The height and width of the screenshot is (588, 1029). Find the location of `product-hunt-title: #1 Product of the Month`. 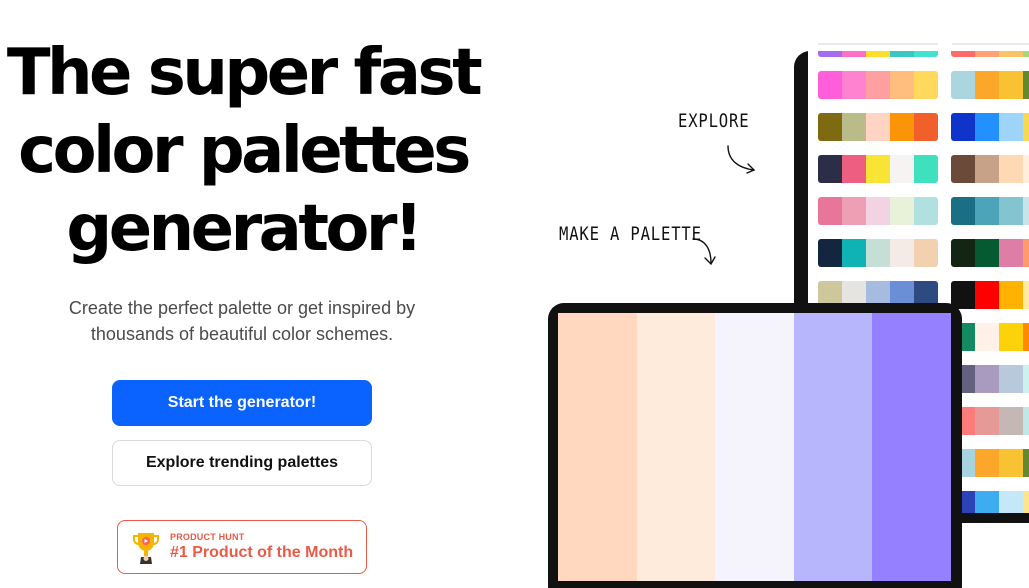

product-hunt-title: #1 Product of the Month is located at coordinates (262, 552).